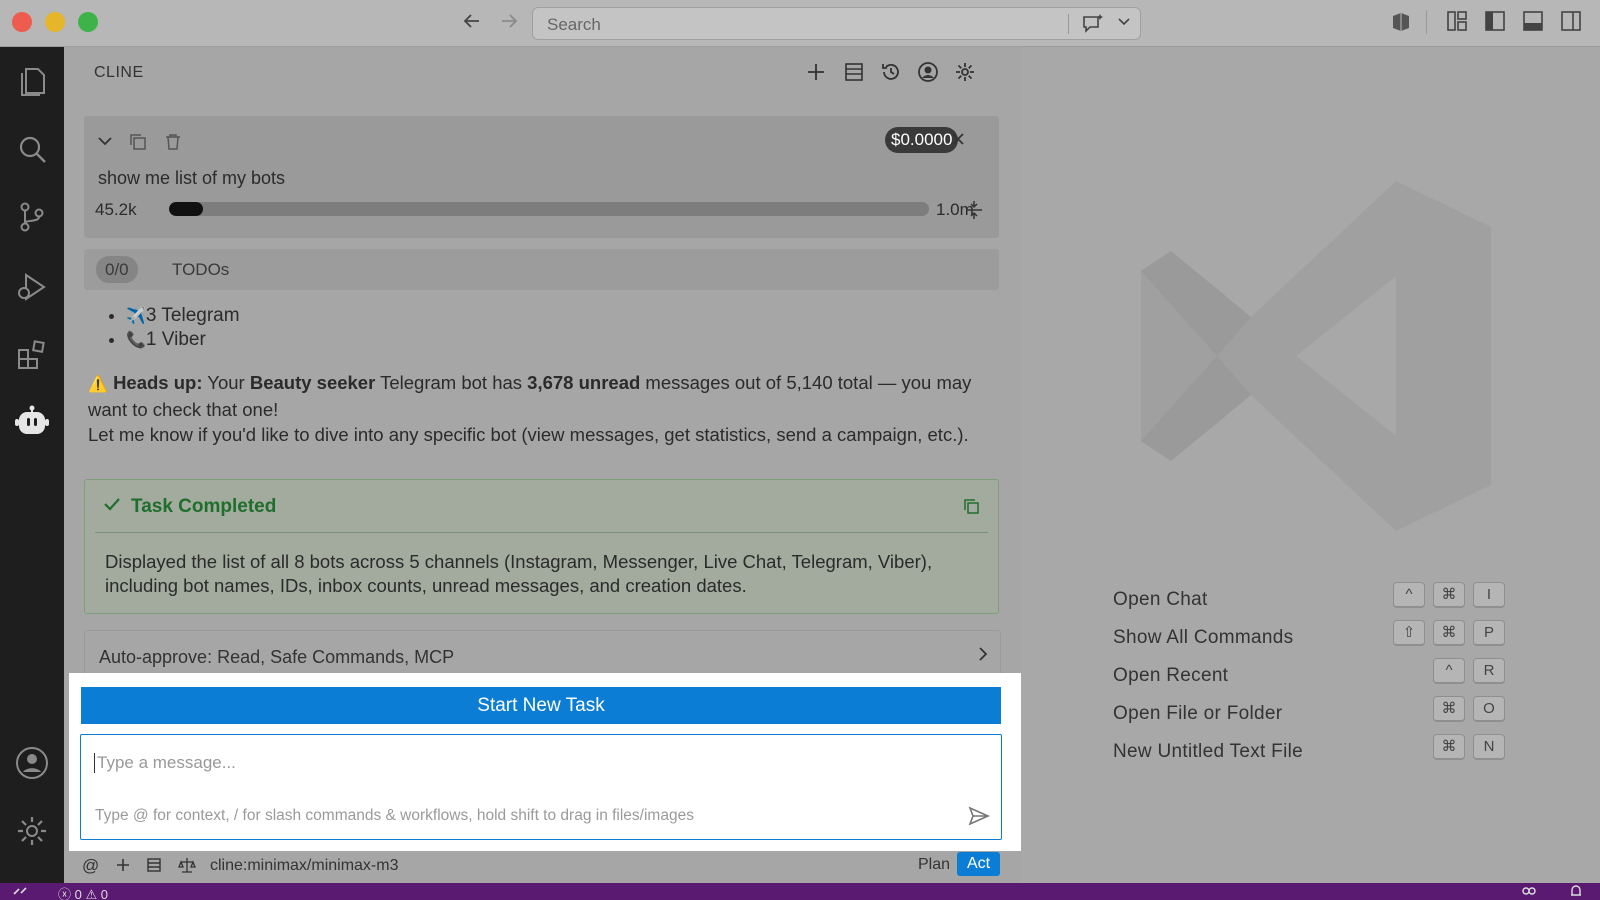  I want to click on task-completed-title: Task Completed, so click(204, 506).